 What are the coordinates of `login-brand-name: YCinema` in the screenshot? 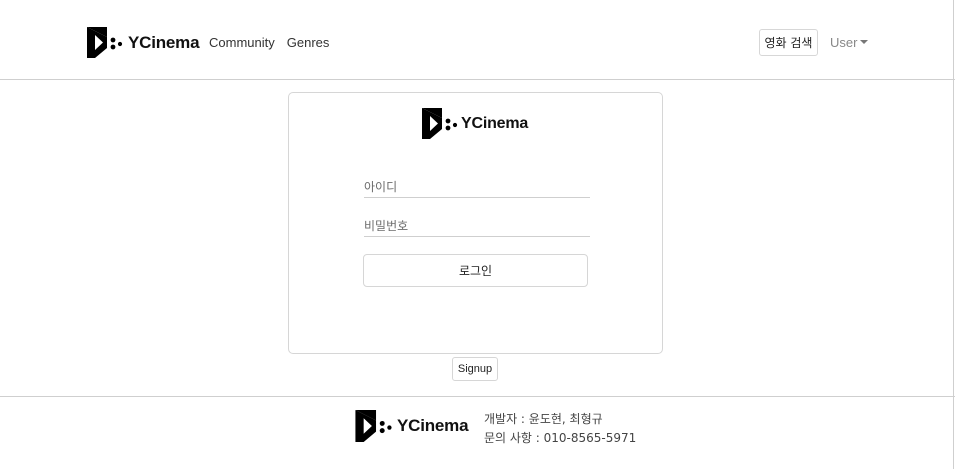 It's located at (495, 123).